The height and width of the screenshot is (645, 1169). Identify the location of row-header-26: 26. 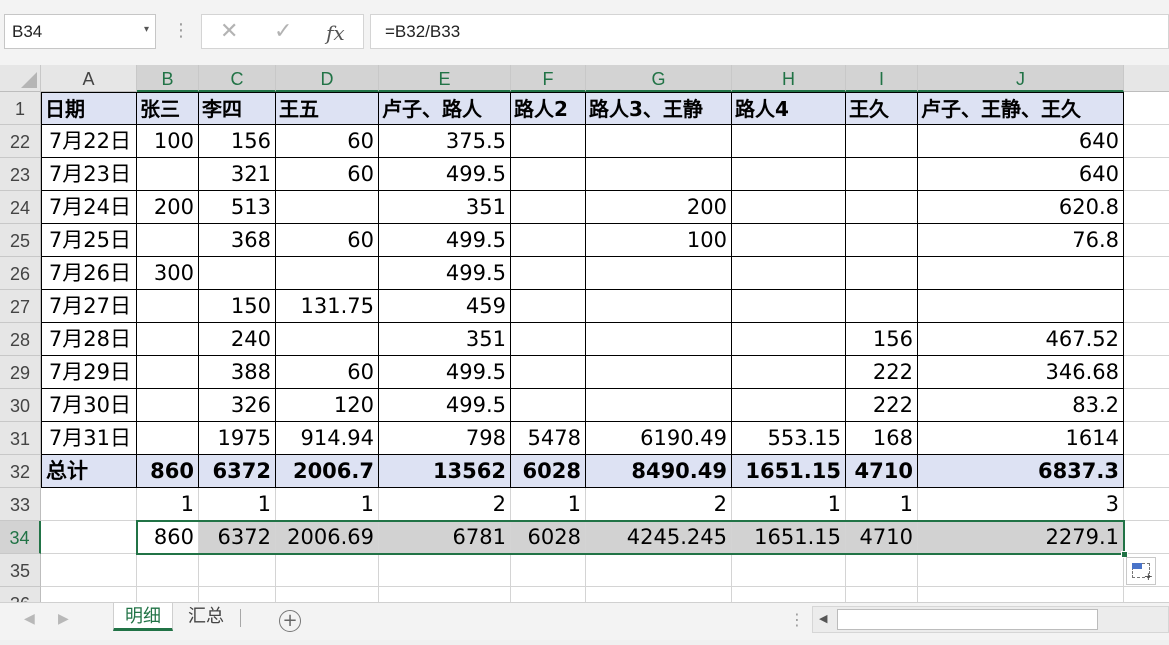
(20, 273).